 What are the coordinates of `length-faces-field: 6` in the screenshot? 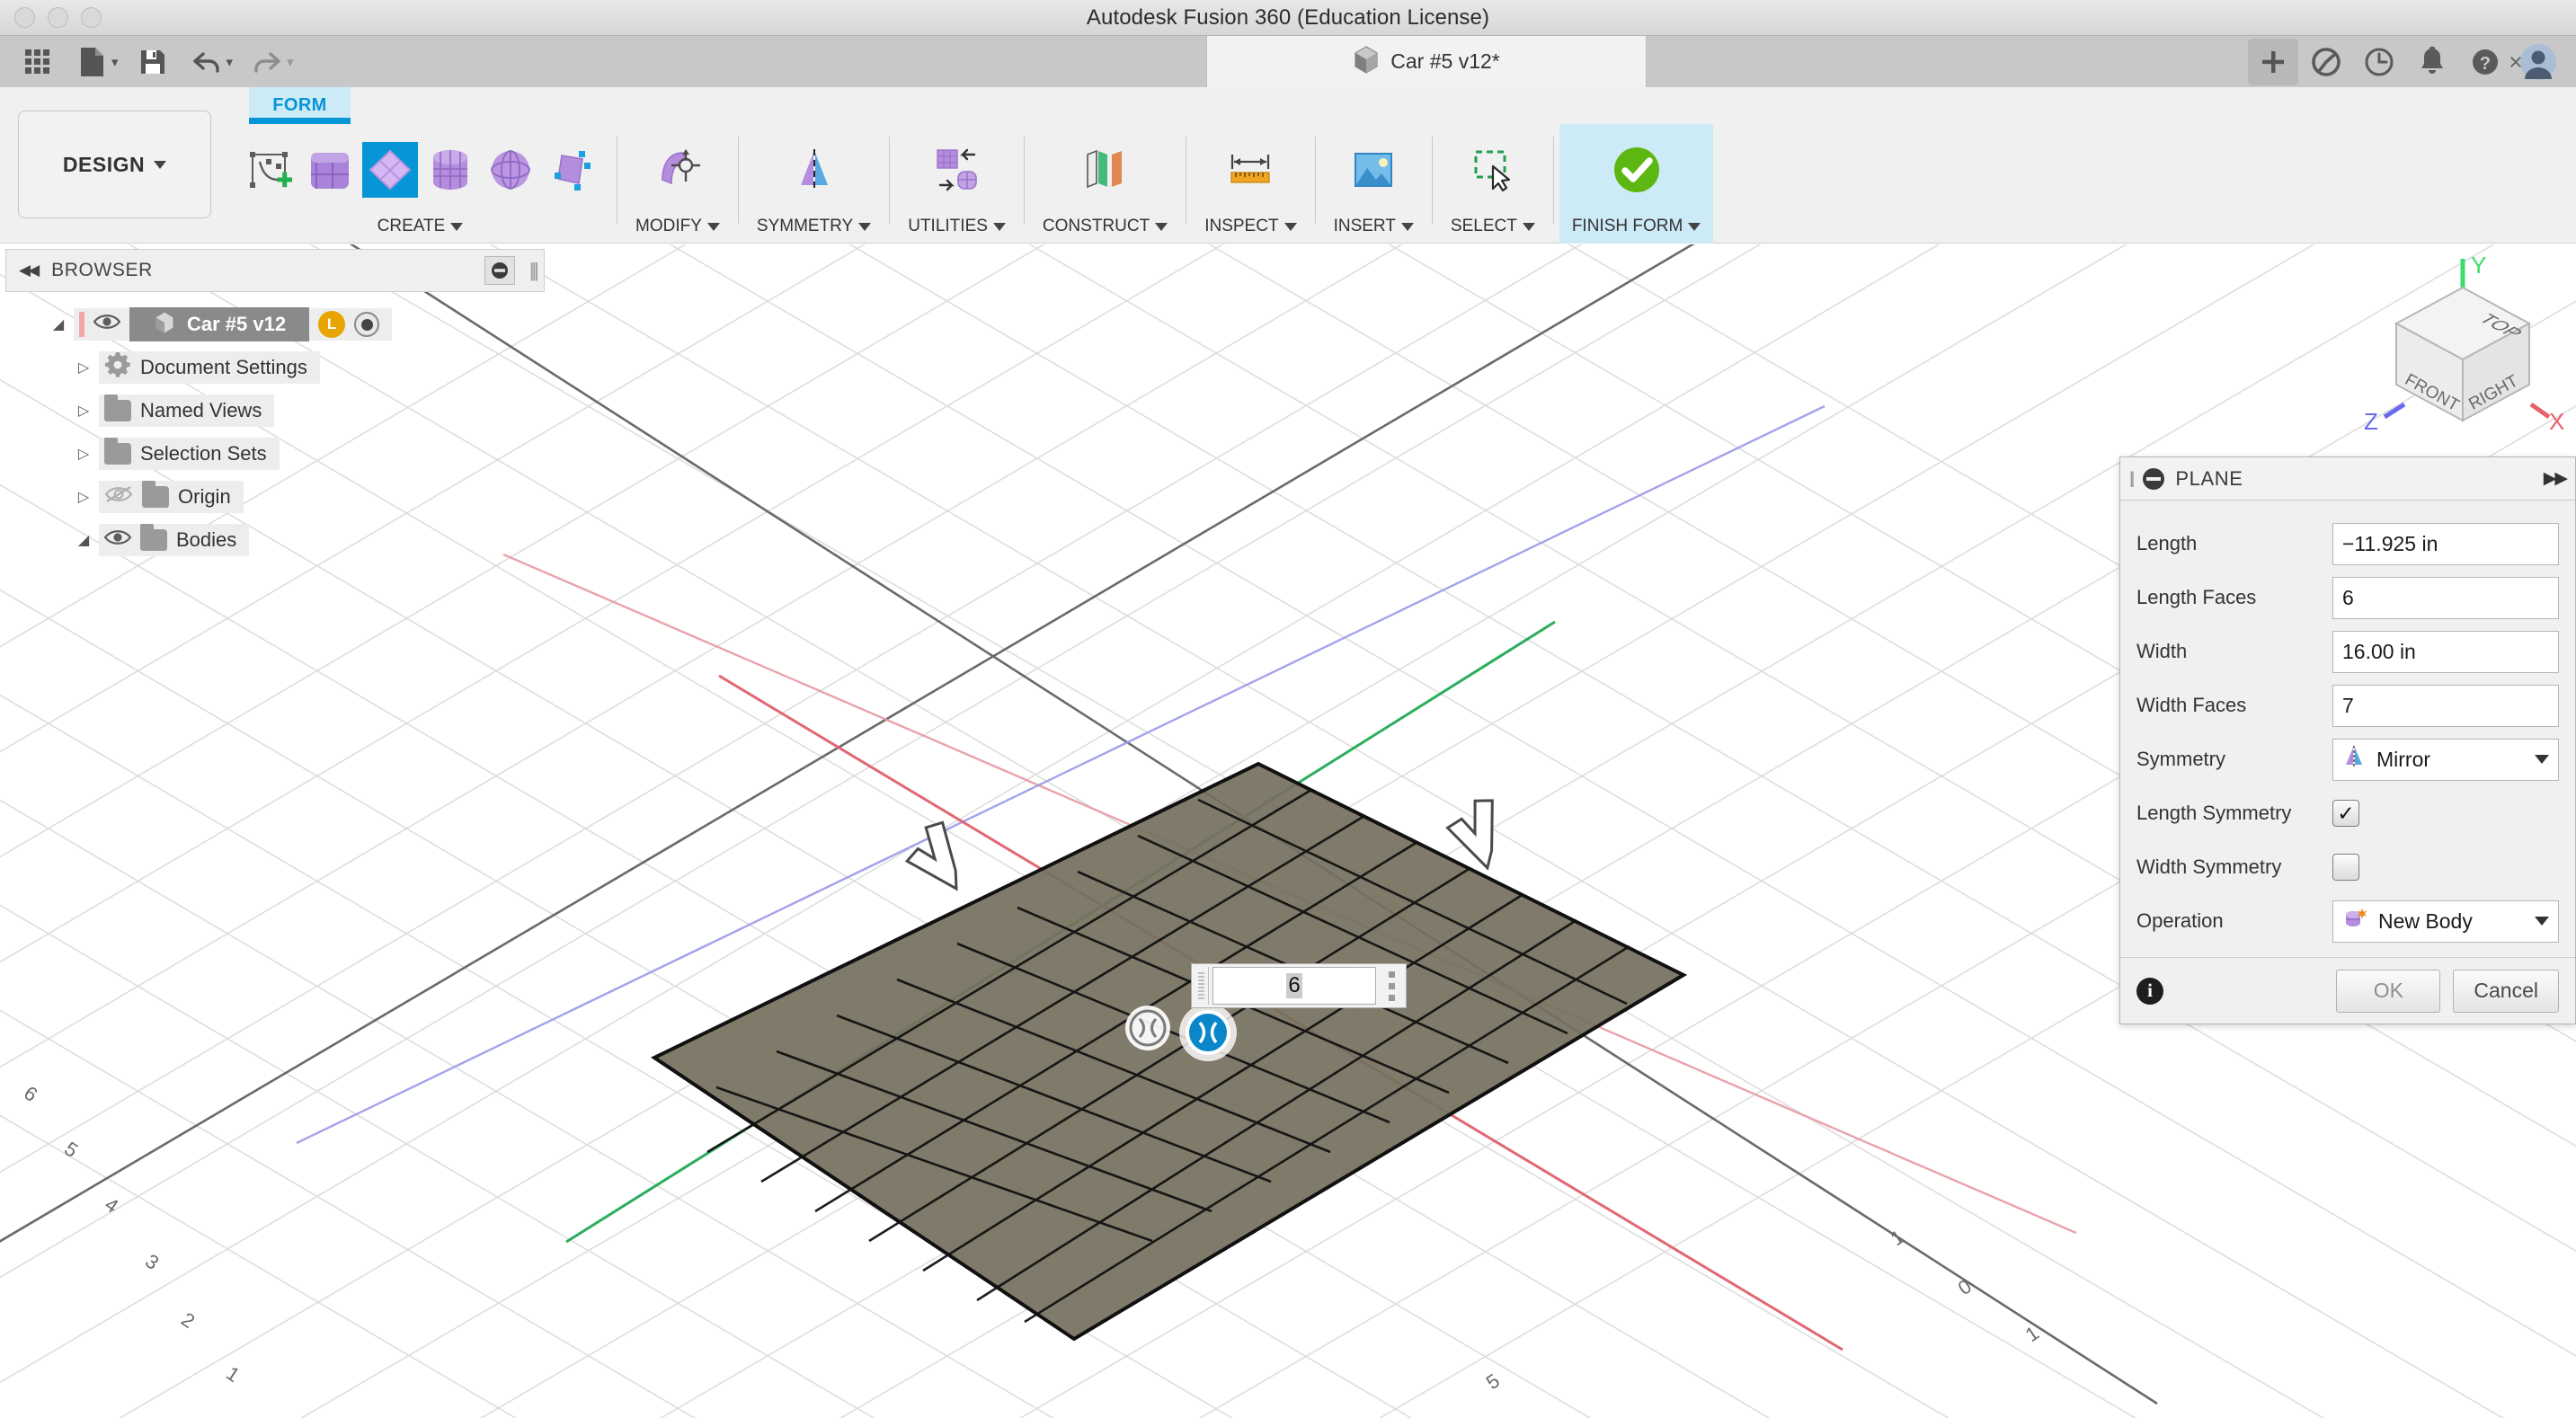 It's located at (2445, 597).